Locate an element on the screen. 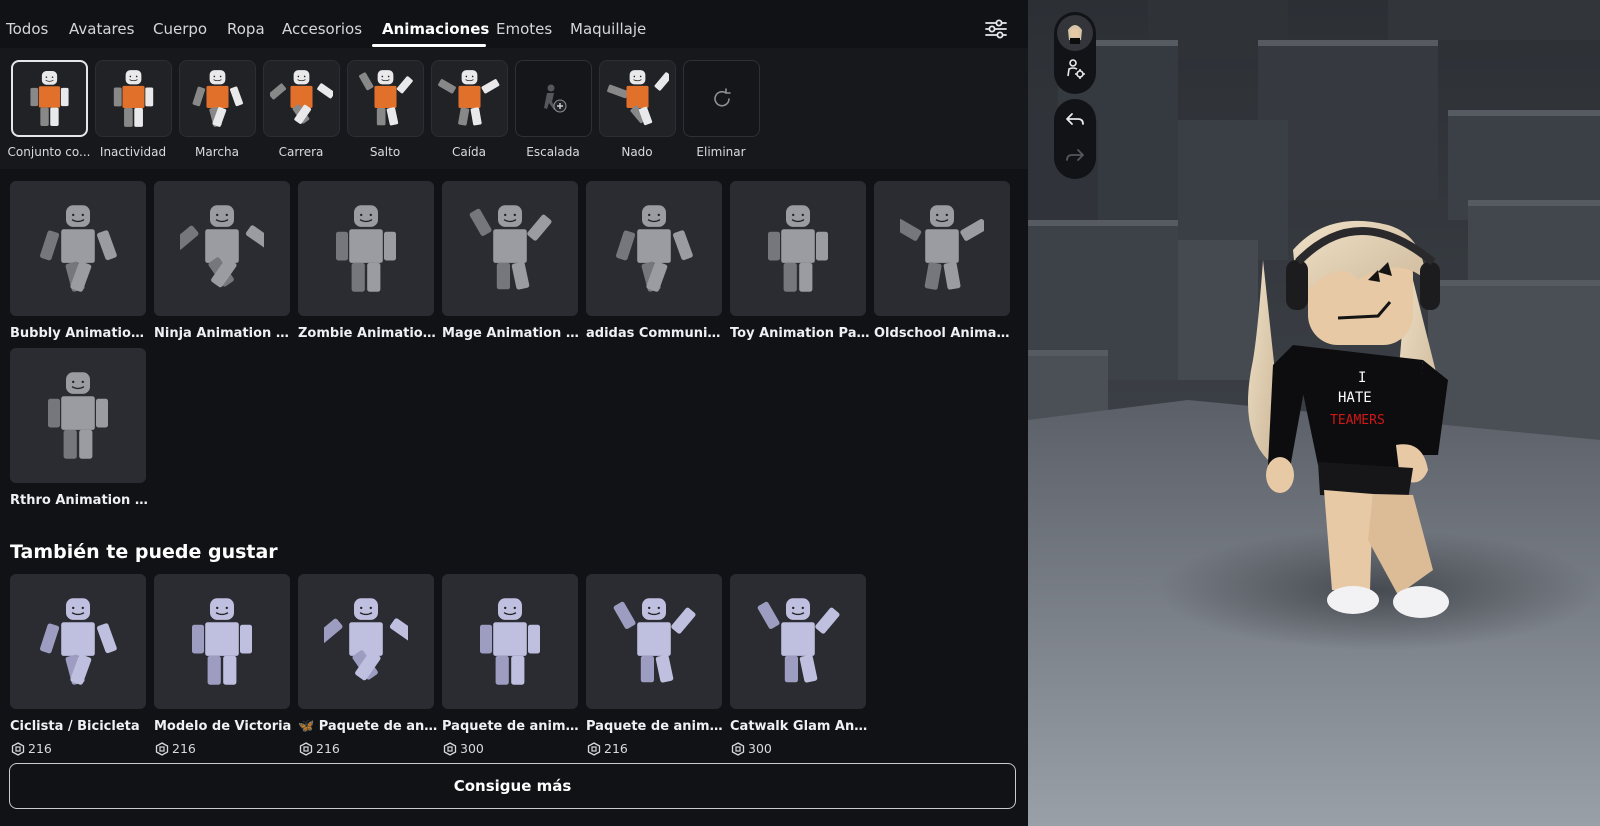 Image resolution: width=1600 pixels, height=826 pixels. sliders-icon is located at coordinates (996, 29).